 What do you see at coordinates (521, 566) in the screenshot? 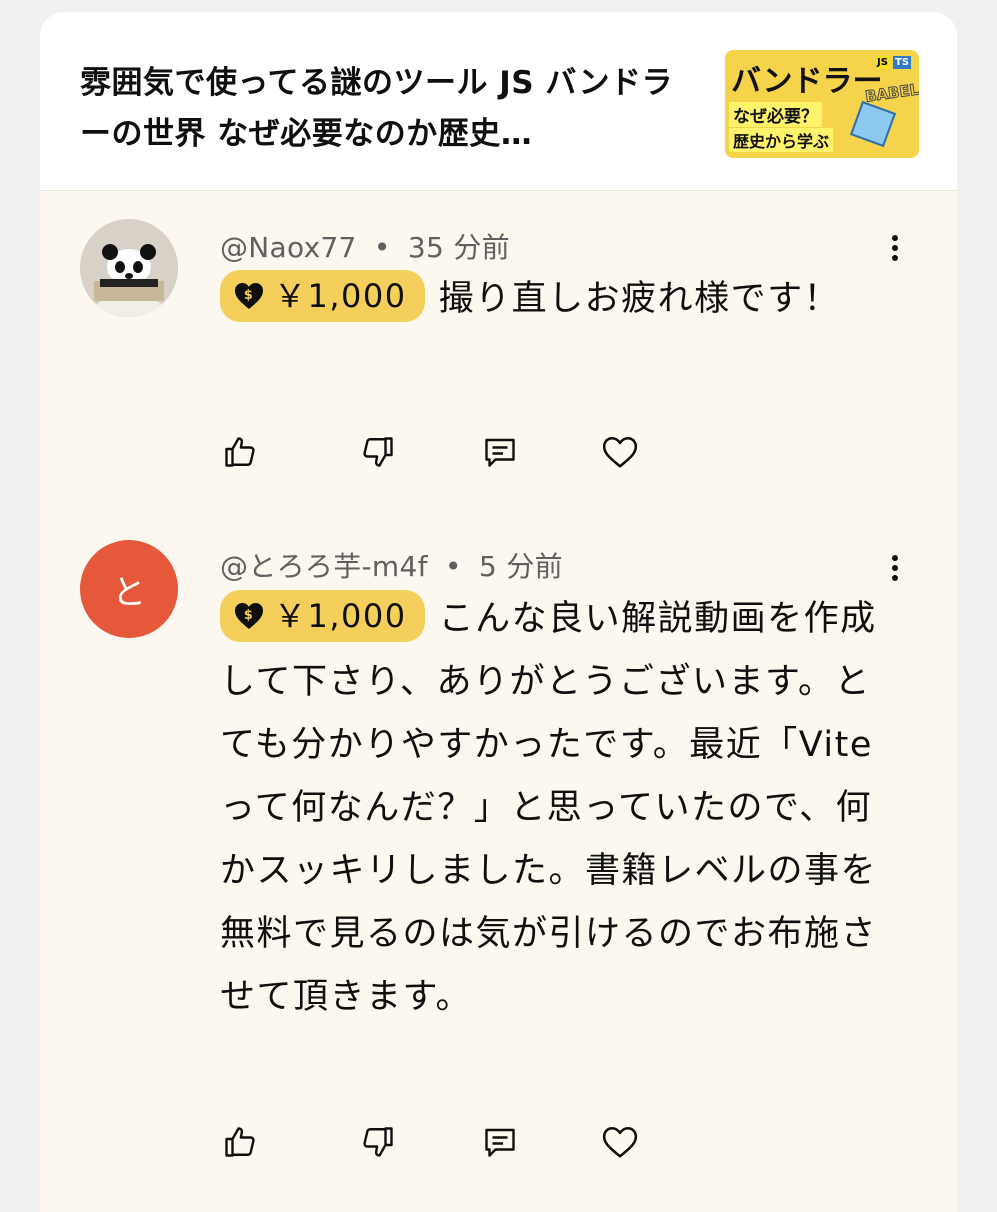
I see `comment-time: 5 分前` at bounding box center [521, 566].